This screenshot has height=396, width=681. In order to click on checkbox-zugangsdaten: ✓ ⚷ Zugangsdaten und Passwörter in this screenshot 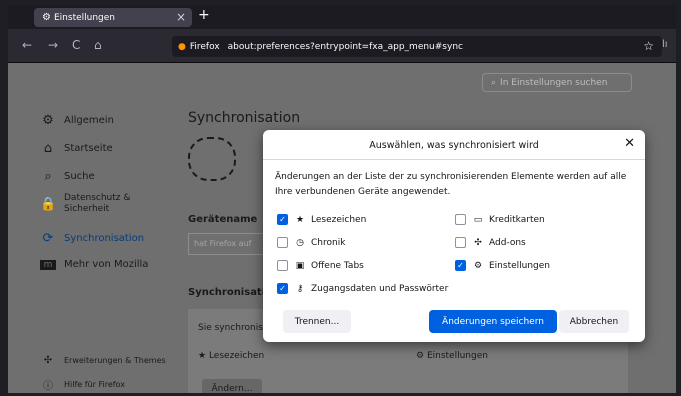, I will do `click(362, 288)`.